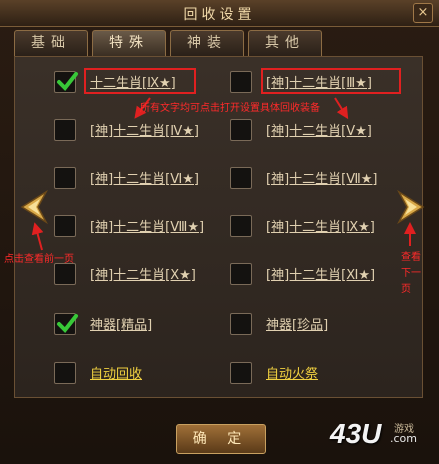 This screenshot has width=439, height=464. Describe the element at coordinates (230, 108) in the screenshot. I see `annotation-text-center: 所有文字均可点击打开设置具体回收装备` at that location.